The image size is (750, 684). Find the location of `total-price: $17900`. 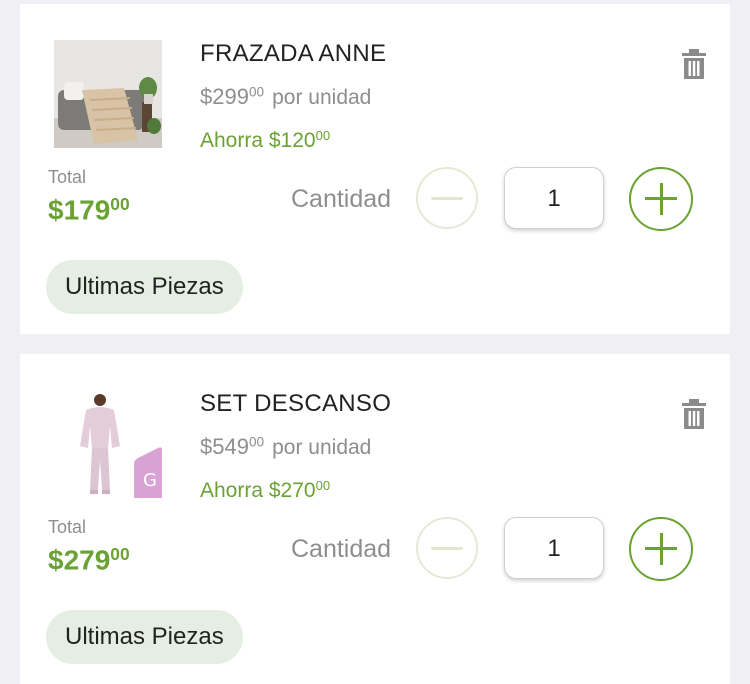

total-price: $17900 is located at coordinates (89, 210).